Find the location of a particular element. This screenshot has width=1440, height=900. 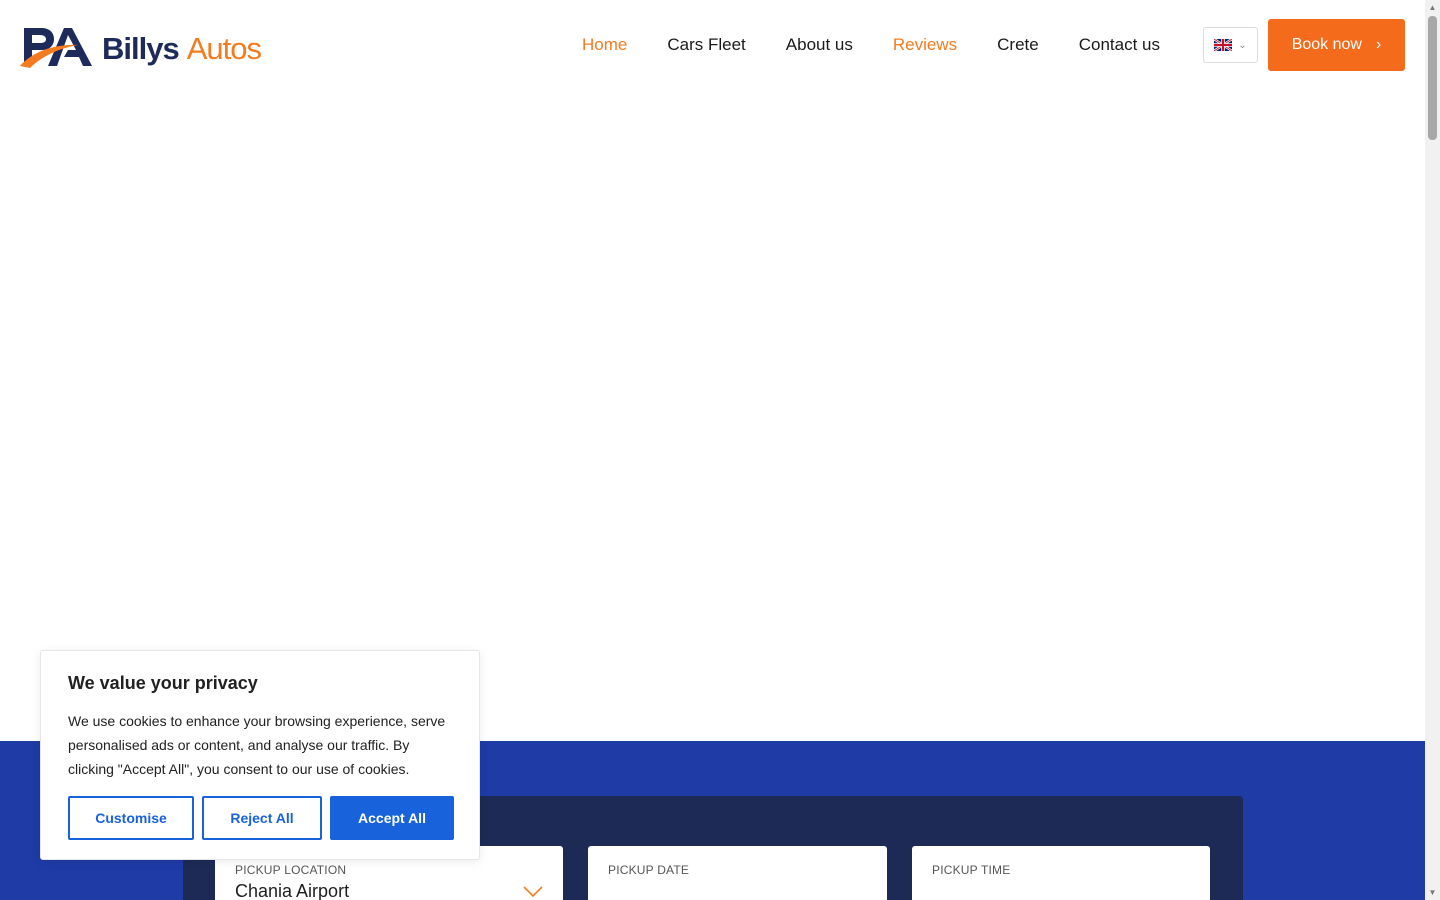

uk-flag-icon is located at coordinates (1223, 45).